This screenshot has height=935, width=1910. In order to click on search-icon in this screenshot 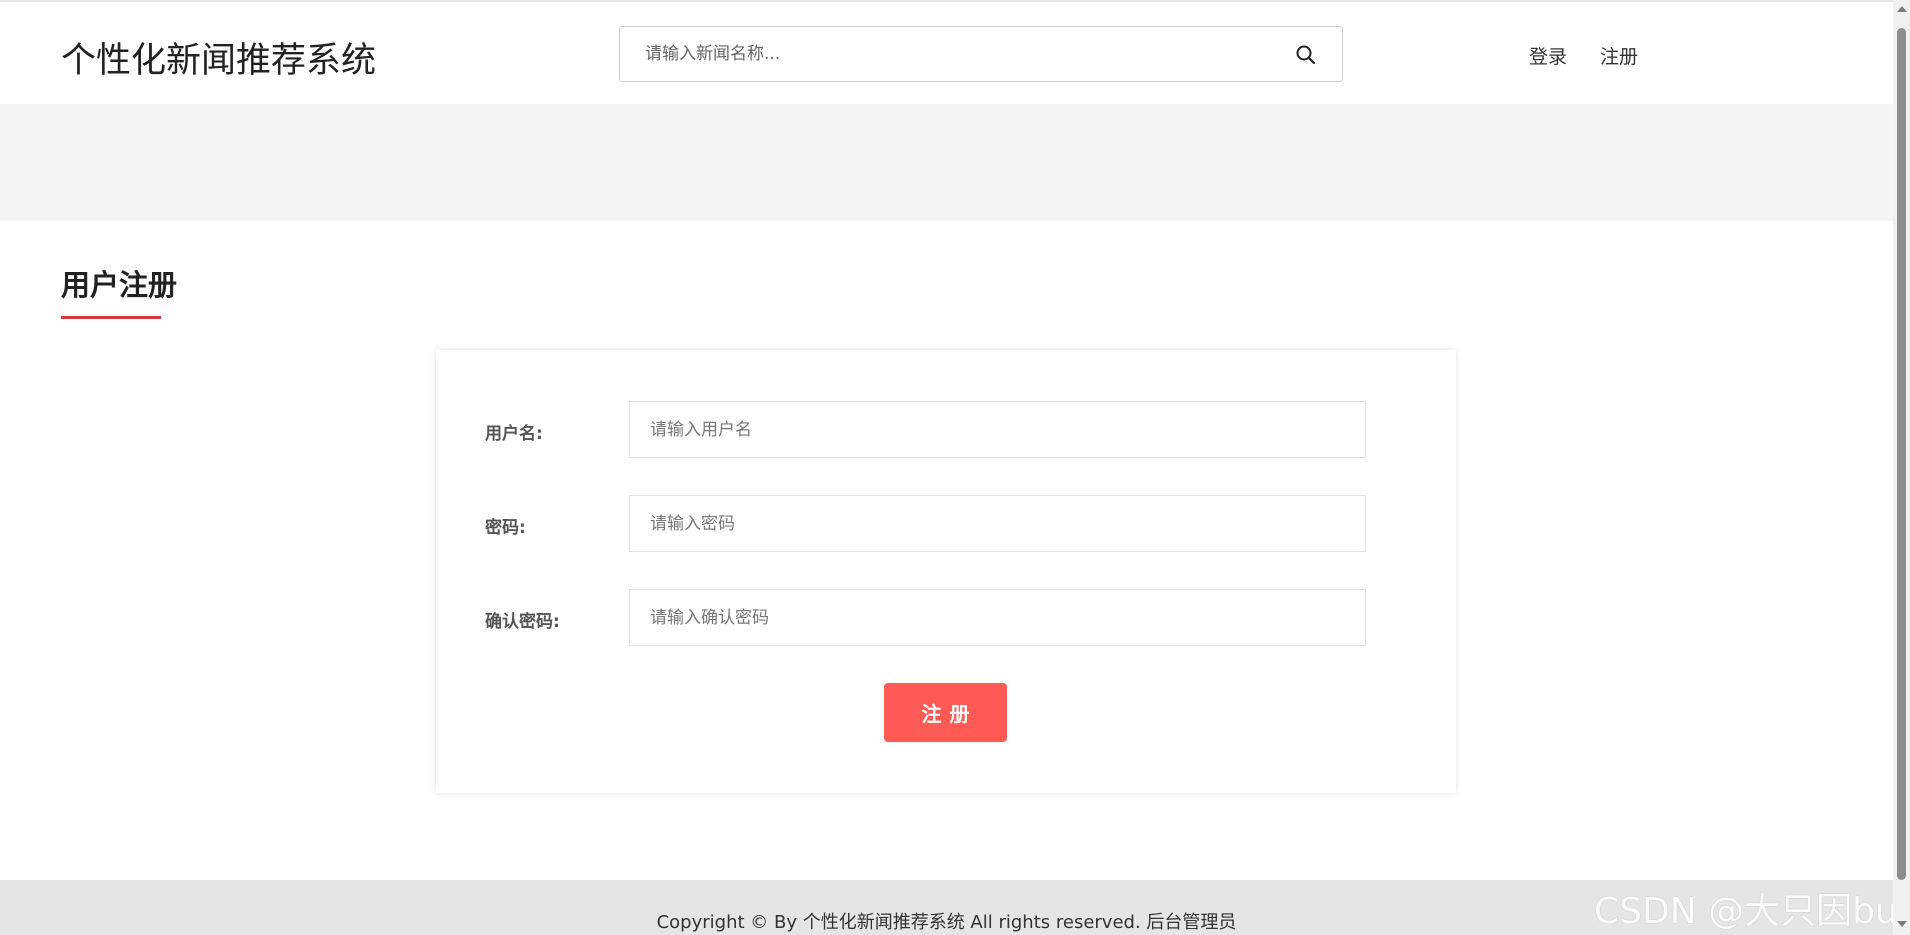, I will do `click(1306, 55)`.